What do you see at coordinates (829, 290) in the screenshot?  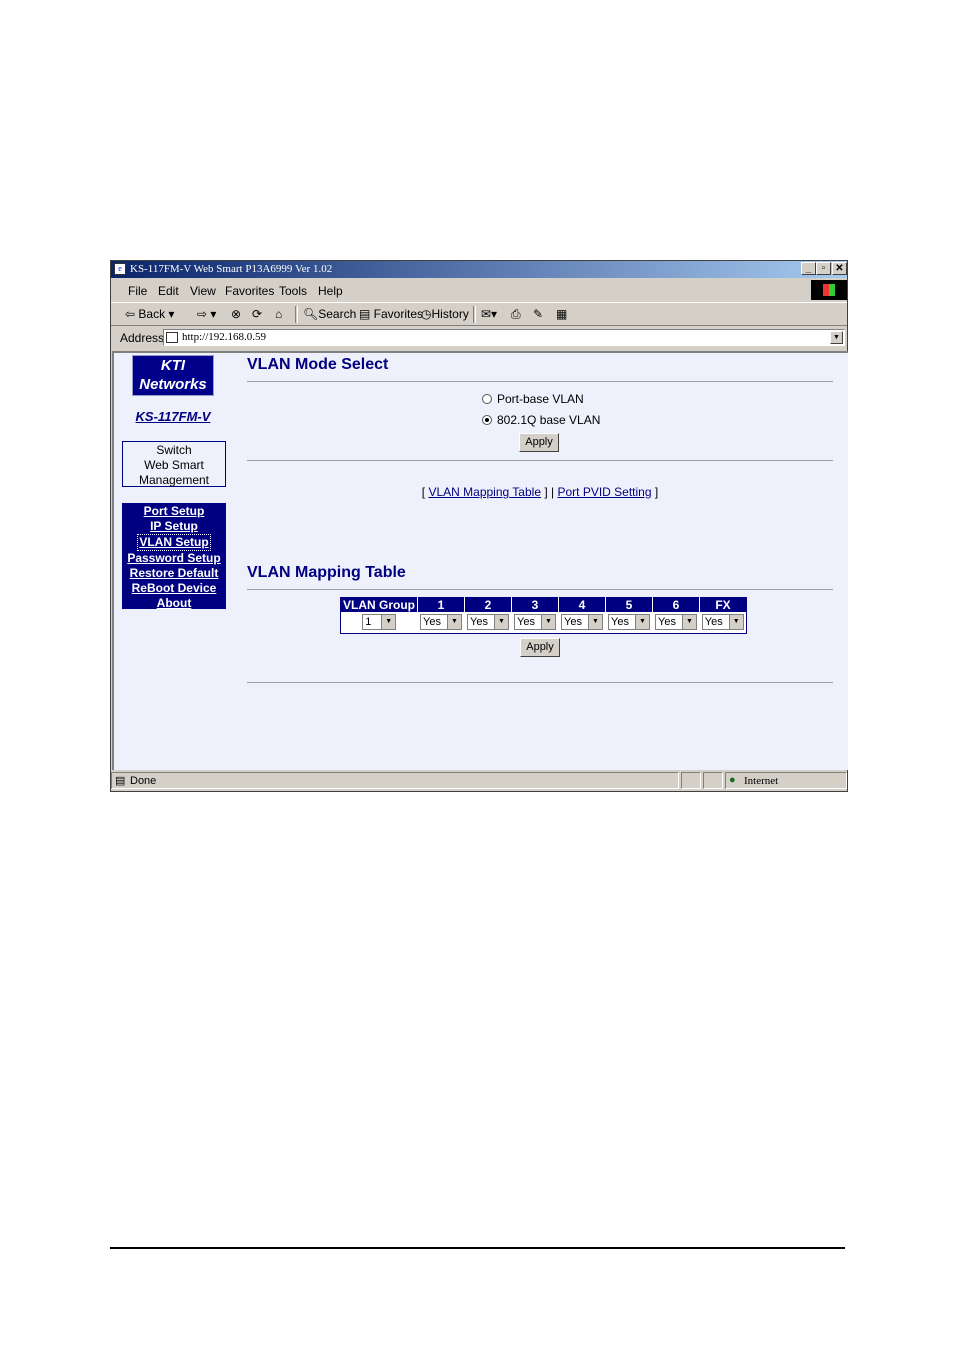 I see `windows-logo-icon` at bounding box center [829, 290].